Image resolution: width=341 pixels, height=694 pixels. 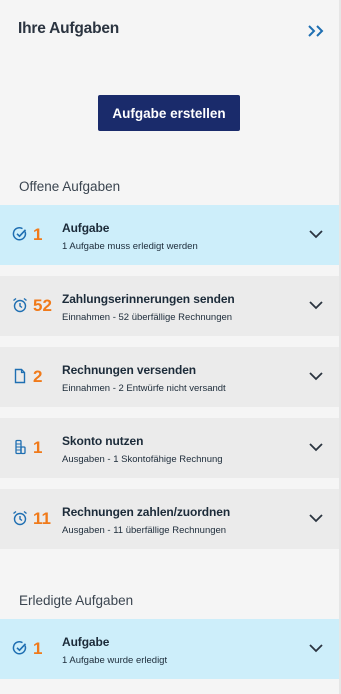 What do you see at coordinates (146, 512) in the screenshot?
I see `task-title: Rechnungen zahlen/zuordnen` at bounding box center [146, 512].